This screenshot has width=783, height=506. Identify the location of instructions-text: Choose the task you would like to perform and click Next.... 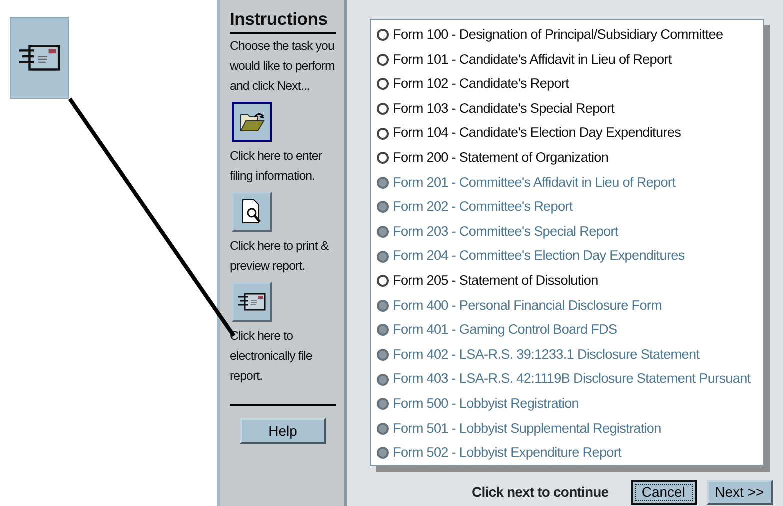
(283, 66).